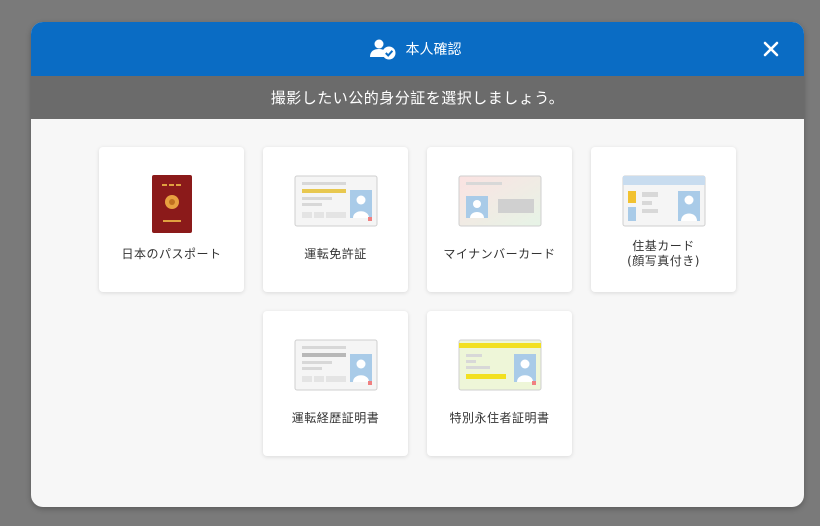 The width and height of the screenshot is (820, 526). What do you see at coordinates (499, 367) in the screenshot?
I see `special-permanent-resident-certificate-icon` at bounding box center [499, 367].